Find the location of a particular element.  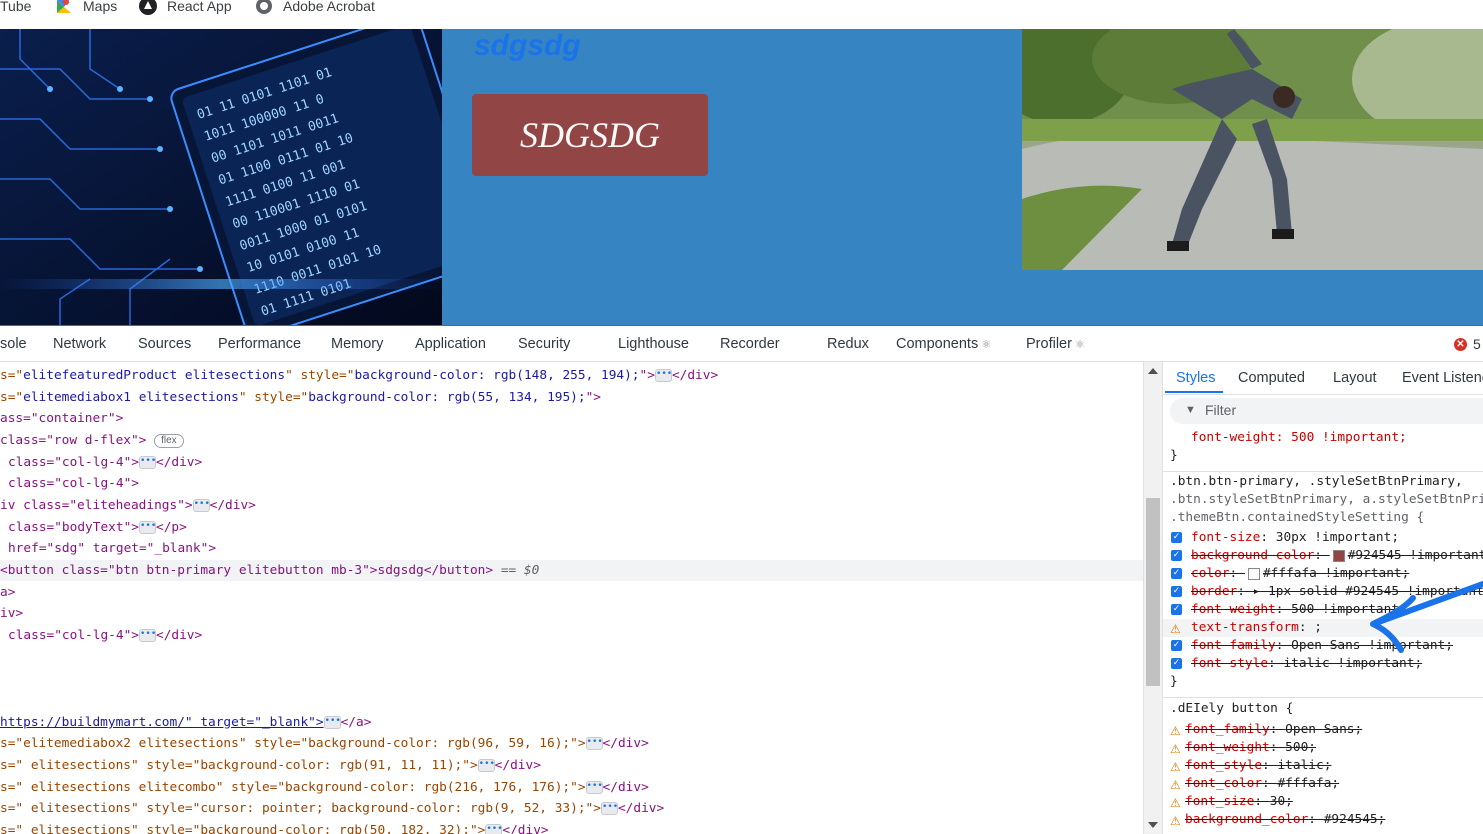

dom-close-tag: </div> is located at coordinates (695, 375).